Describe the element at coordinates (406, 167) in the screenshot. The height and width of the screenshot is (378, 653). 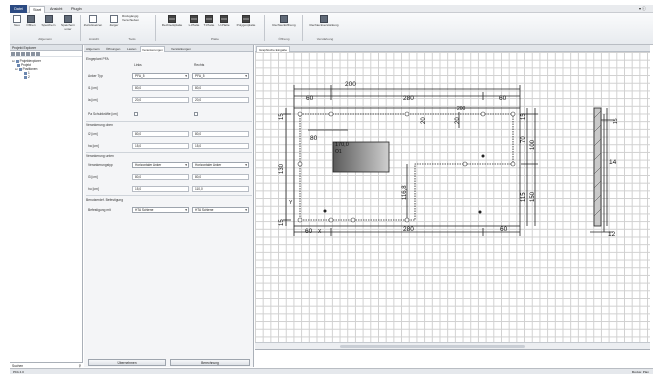
I see `anchor-points` at that location.